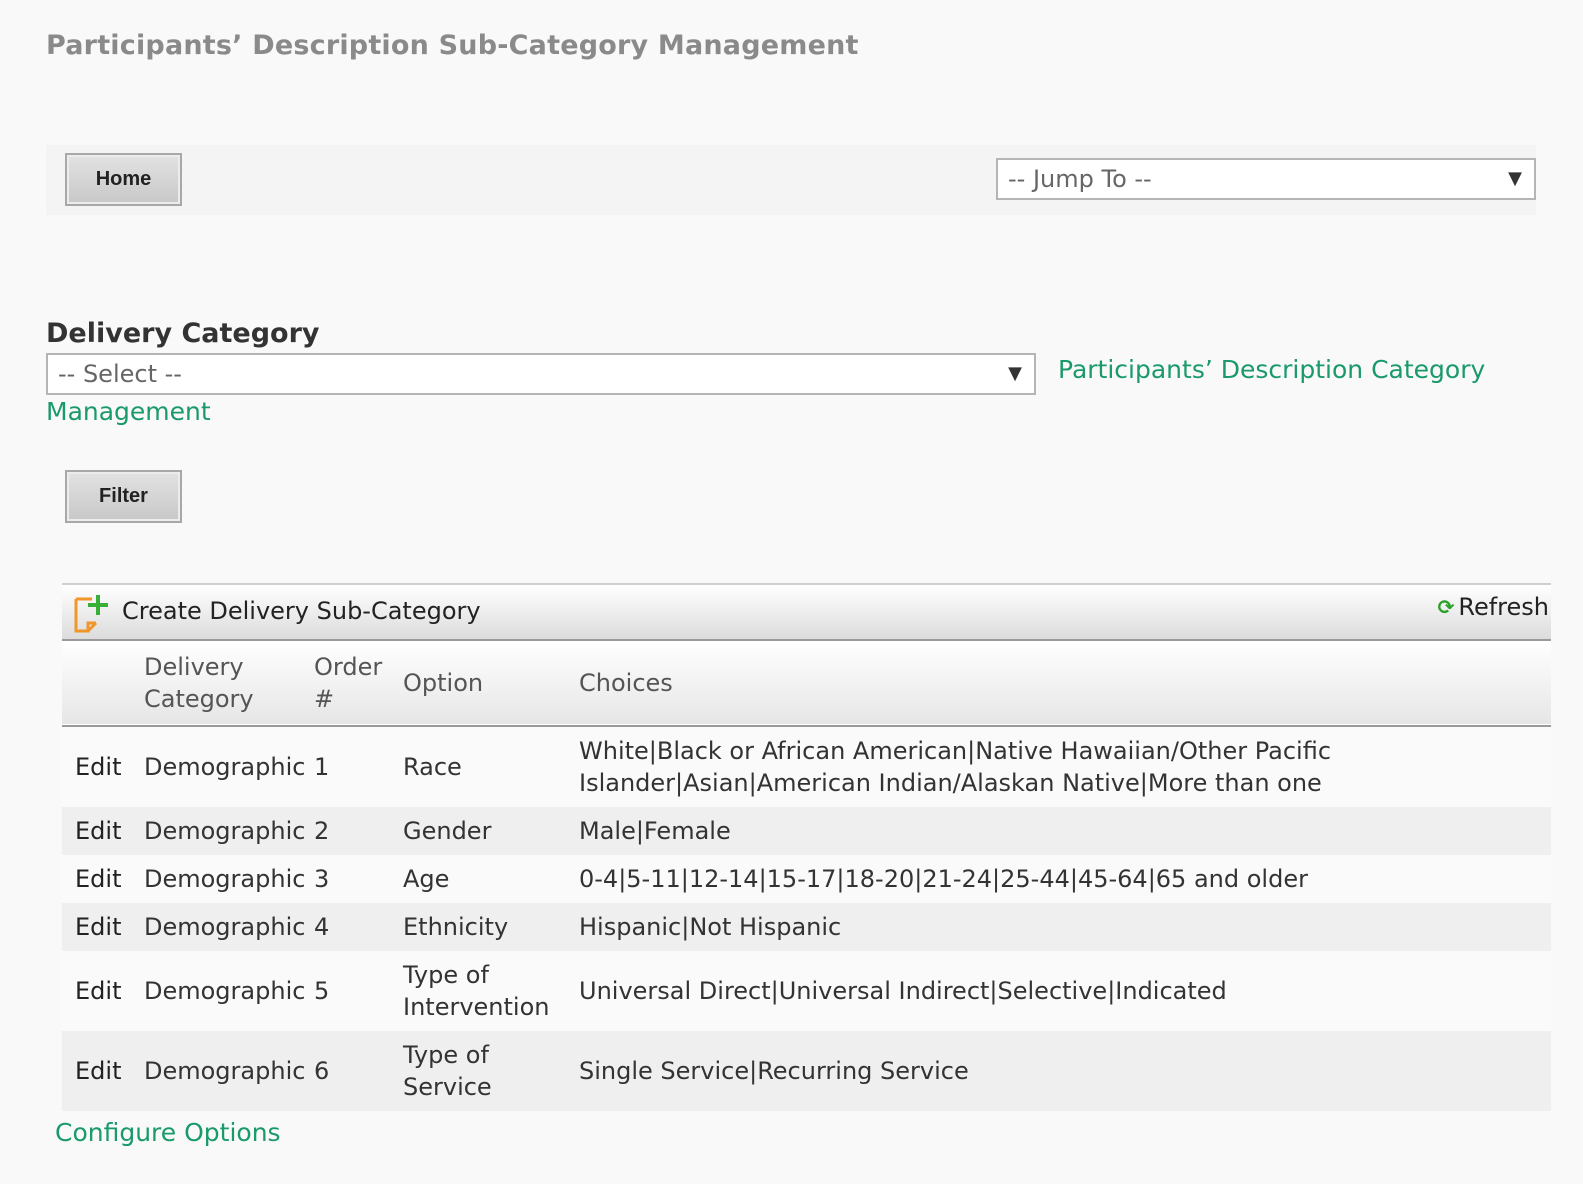 Image resolution: width=1583 pixels, height=1184 pixels. I want to click on table-header-row: Delivery Category Order # Option Choices, so click(806, 683).